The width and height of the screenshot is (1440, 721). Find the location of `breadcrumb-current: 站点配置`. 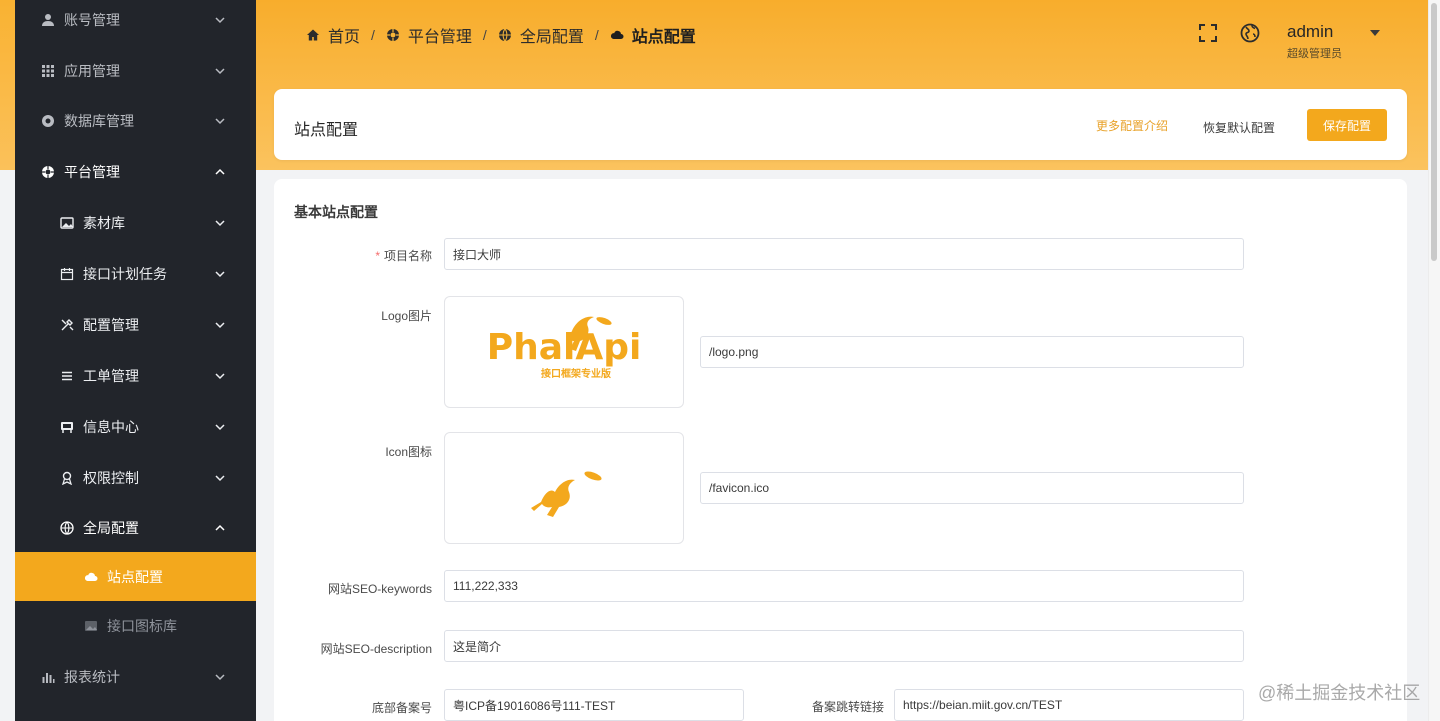

breadcrumb-current: 站点配置 is located at coordinates (653, 35).